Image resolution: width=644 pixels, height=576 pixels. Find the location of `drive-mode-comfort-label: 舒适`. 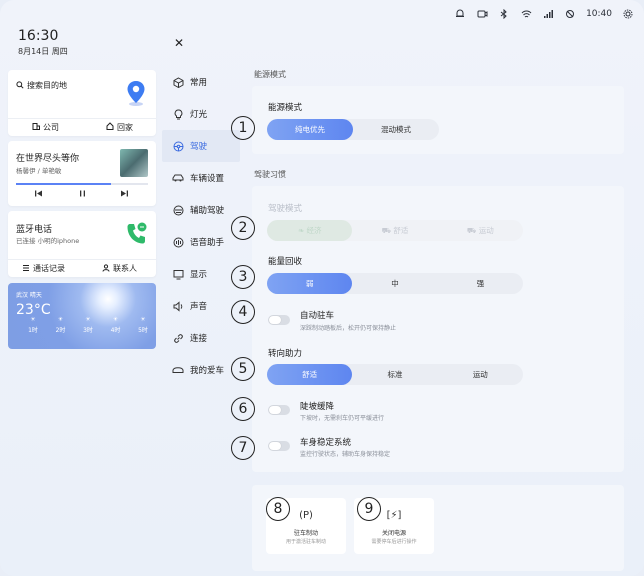

drive-mode-comfort-label: 舒适 is located at coordinates (401, 230).